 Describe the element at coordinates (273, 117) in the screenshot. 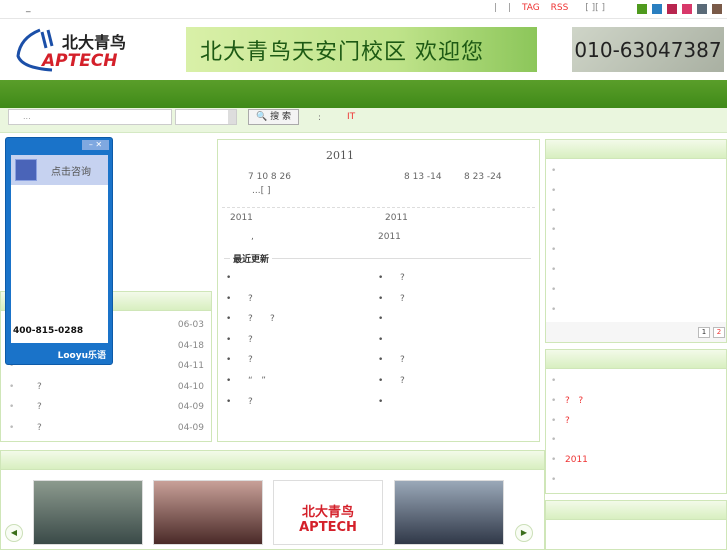

I see `search-button: 🔍 搜 索` at that location.